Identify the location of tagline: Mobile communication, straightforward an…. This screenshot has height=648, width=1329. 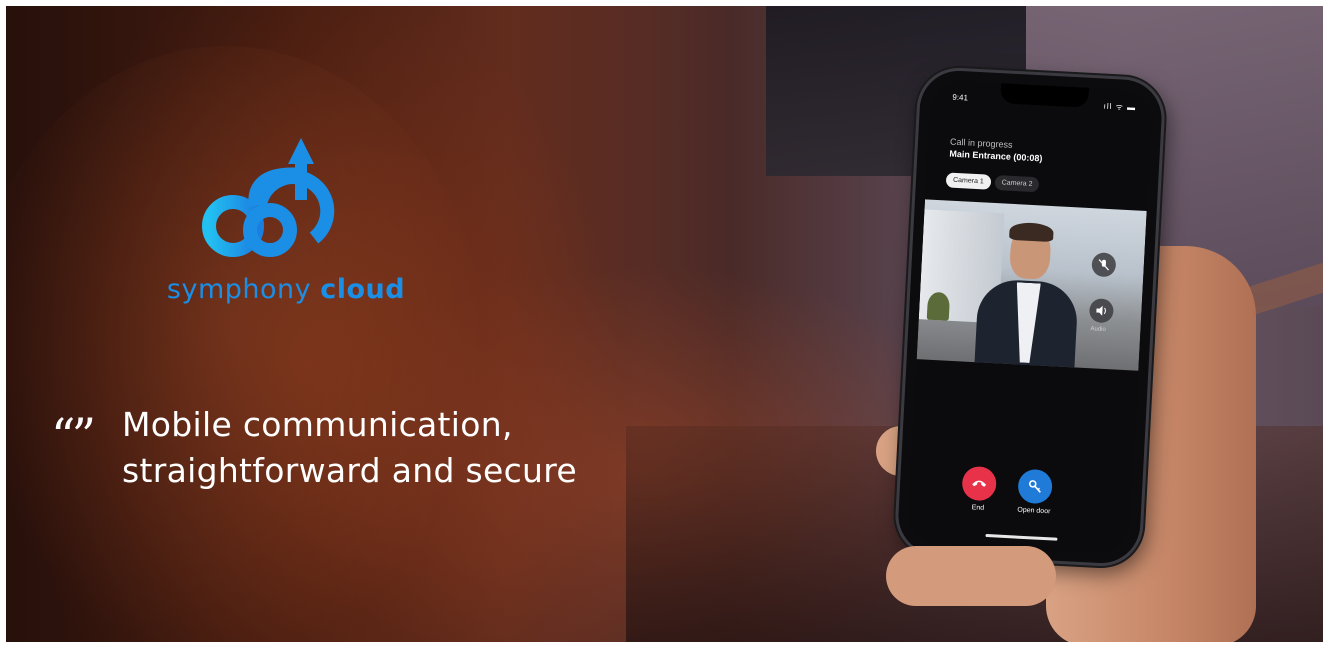
(349, 448).